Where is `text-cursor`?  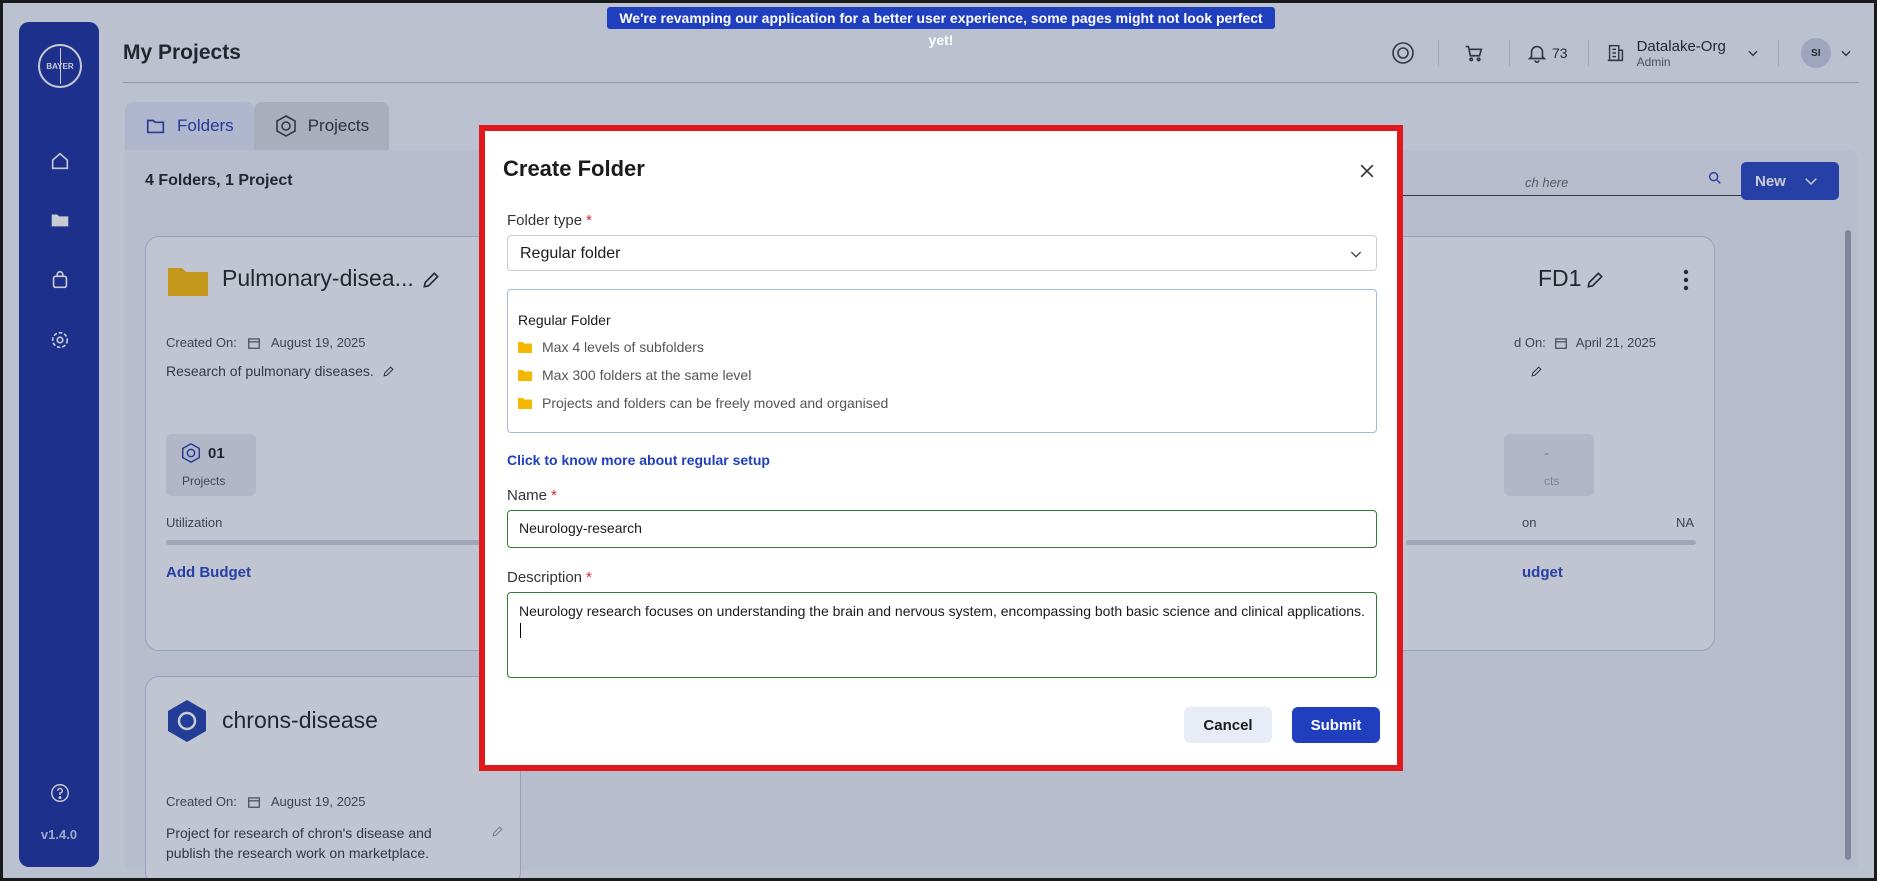 text-cursor is located at coordinates (520, 630).